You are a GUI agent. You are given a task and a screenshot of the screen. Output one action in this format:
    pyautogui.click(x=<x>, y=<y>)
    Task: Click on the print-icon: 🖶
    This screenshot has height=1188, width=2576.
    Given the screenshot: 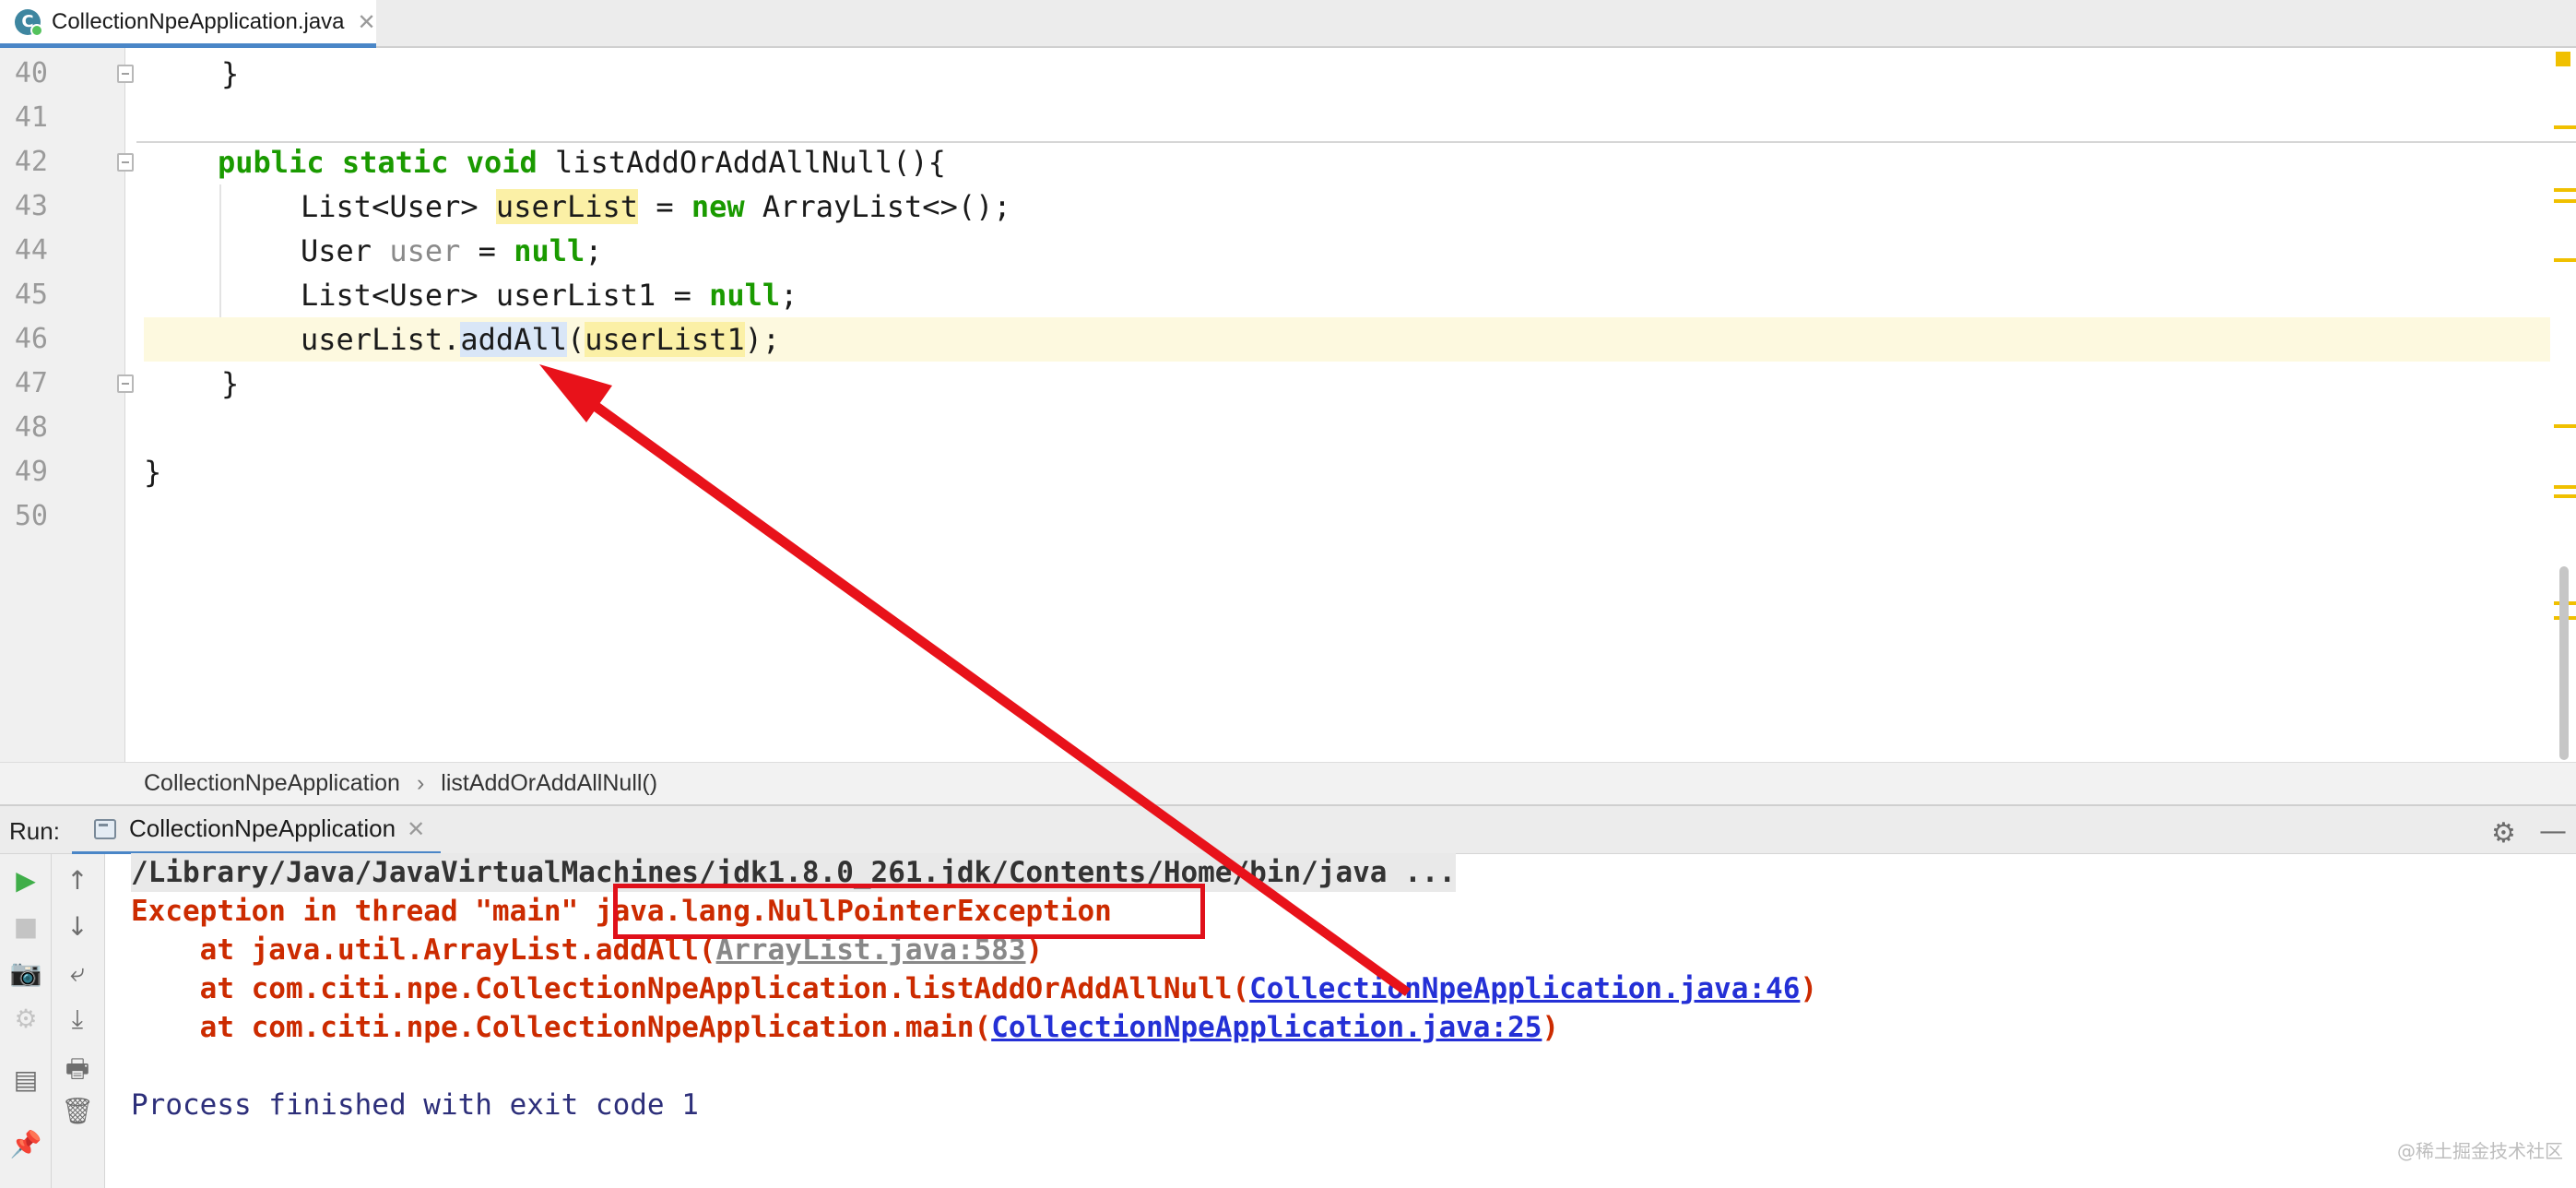 What is the action you would take?
    pyautogui.click(x=77, y=1072)
    